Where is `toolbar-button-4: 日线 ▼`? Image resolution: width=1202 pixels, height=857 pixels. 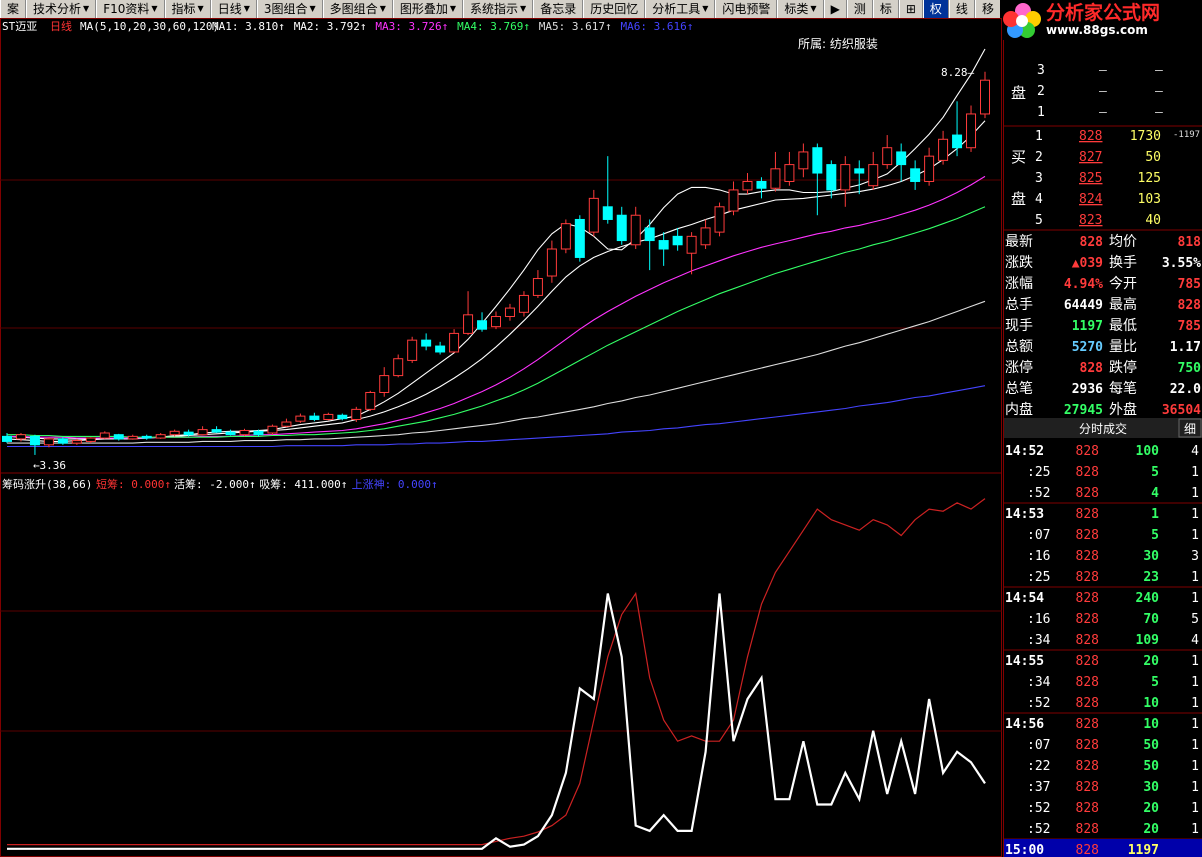 toolbar-button-4: 日线 ▼ is located at coordinates (233, 9).